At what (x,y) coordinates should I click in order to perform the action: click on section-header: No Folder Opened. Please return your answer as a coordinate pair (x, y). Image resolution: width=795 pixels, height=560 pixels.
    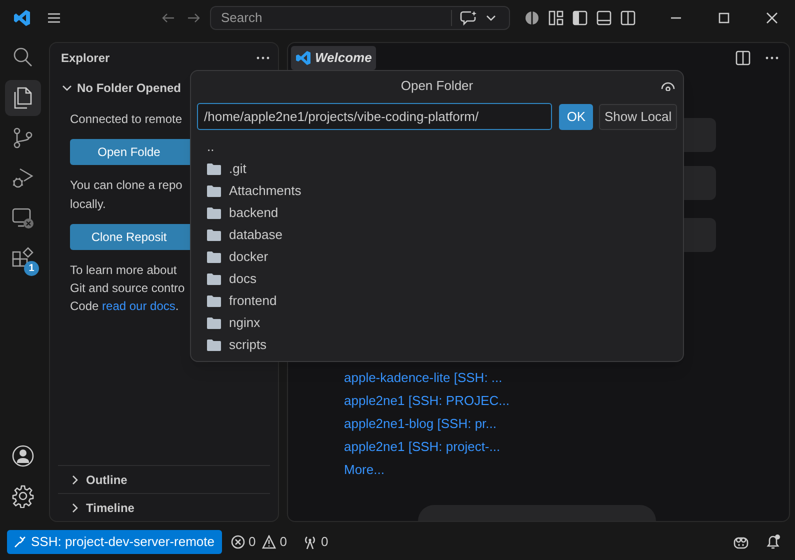
    Looking at the image, I should click on (164, 88).